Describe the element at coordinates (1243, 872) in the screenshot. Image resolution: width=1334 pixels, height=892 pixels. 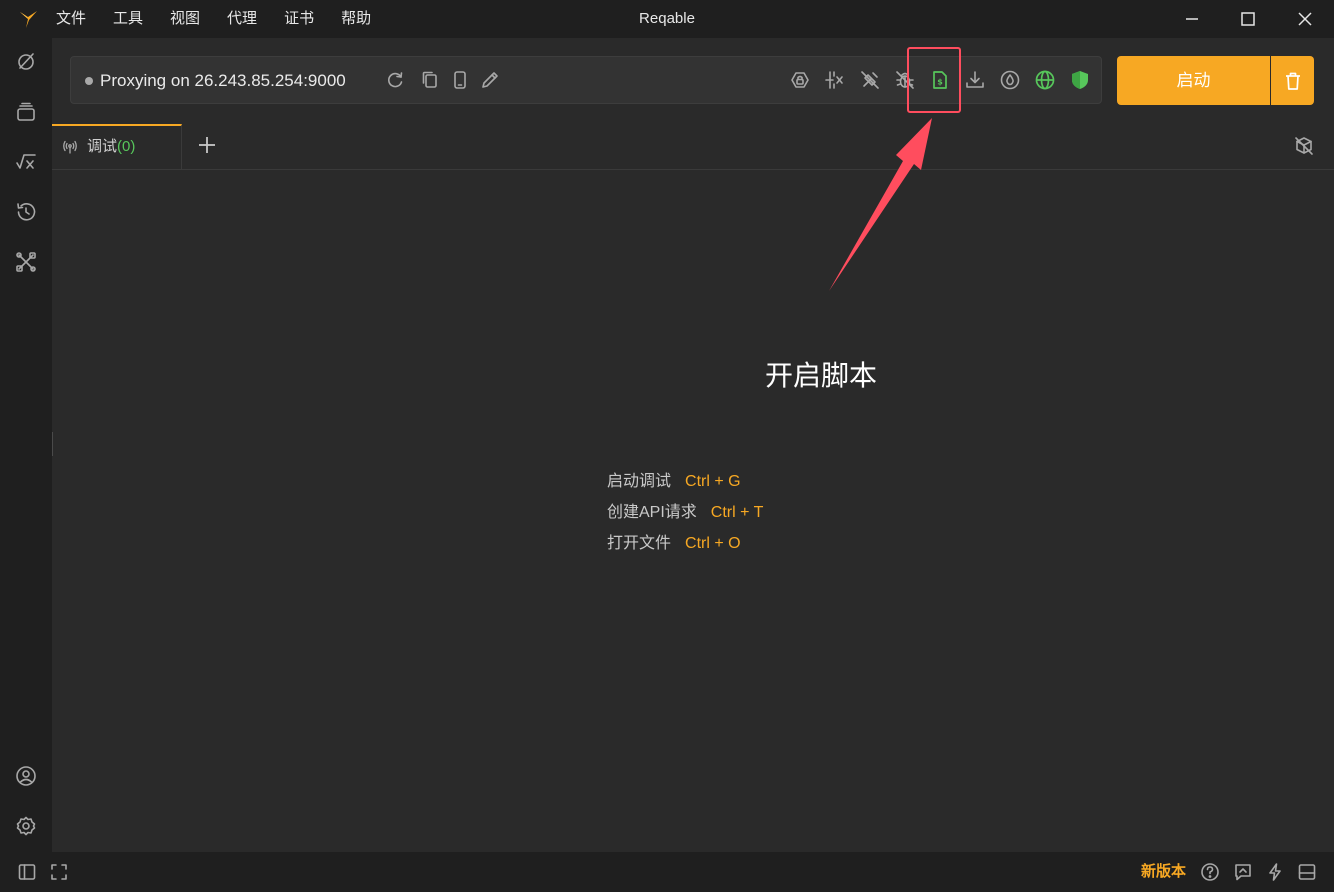
I see `feedback-icon` at that location.